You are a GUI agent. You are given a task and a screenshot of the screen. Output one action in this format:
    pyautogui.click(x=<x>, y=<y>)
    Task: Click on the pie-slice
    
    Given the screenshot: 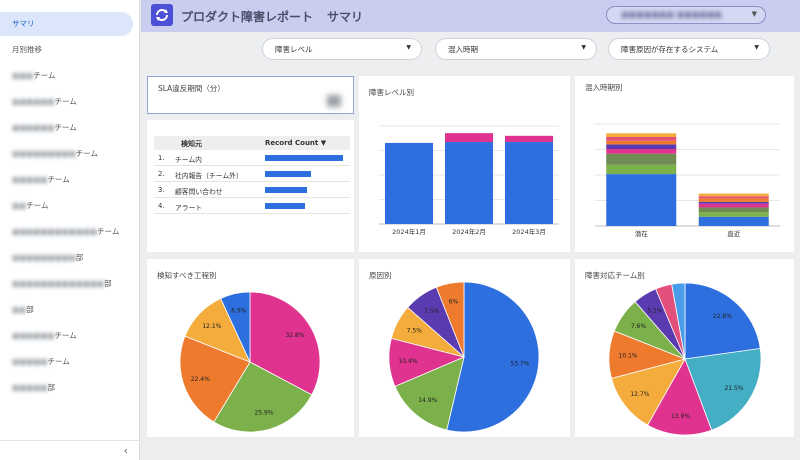 What is the action you would take?
    pyautogui.click(x=722, y=321)
    